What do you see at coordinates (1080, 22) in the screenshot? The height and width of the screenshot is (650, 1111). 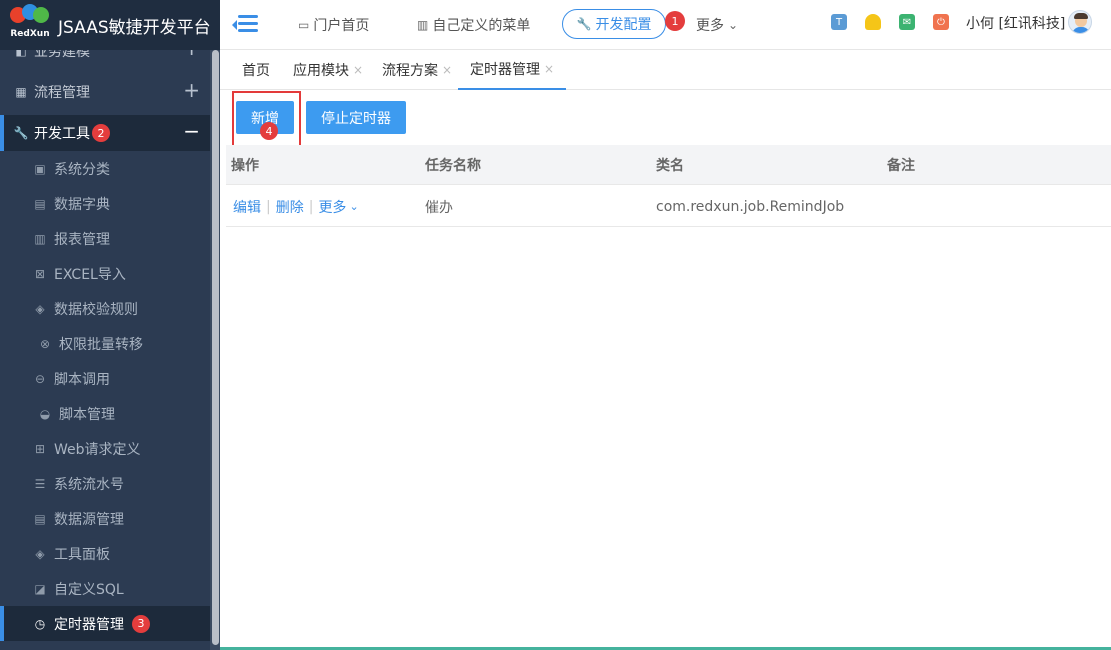 I see `avatar` at bounding box center [1080, 22].